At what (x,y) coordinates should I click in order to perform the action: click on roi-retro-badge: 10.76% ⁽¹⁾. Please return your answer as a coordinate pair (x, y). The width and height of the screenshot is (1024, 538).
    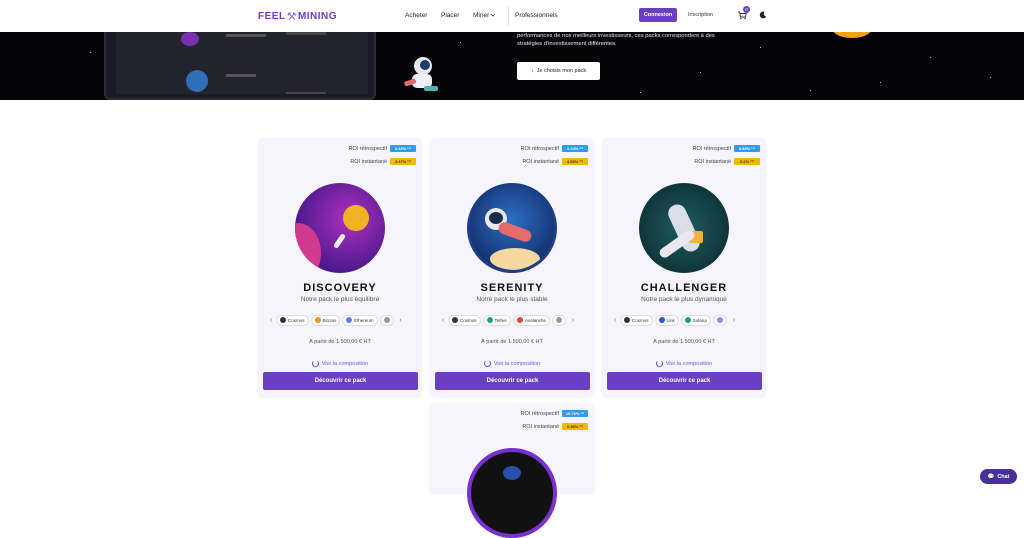
    Looking at the image, I should click on (575, 413).